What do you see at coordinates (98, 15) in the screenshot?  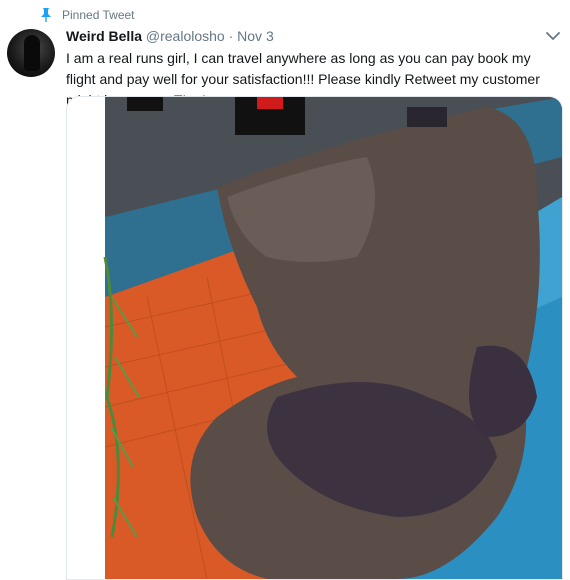 I see `pinned-label: Pinned Tweet` at bounding box center [98, 15].